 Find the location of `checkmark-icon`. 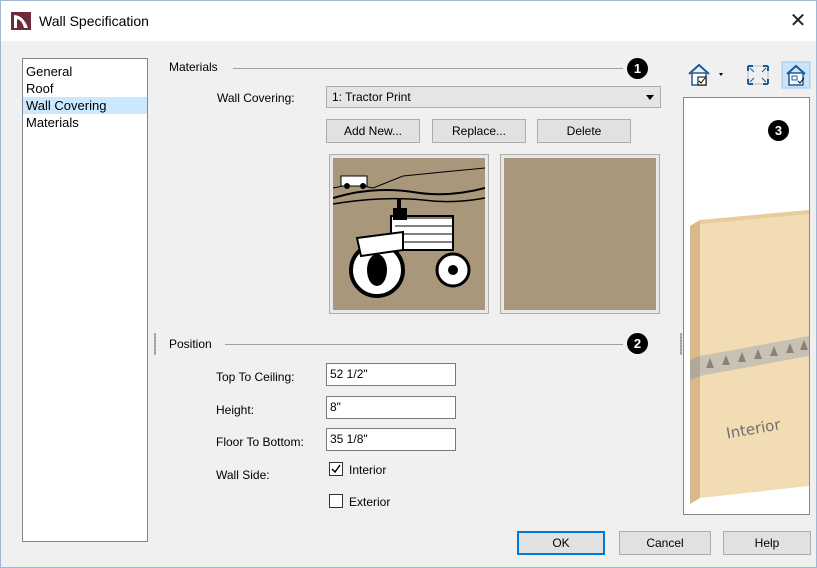

checkmark-icon is located at coordinates (336, 469).